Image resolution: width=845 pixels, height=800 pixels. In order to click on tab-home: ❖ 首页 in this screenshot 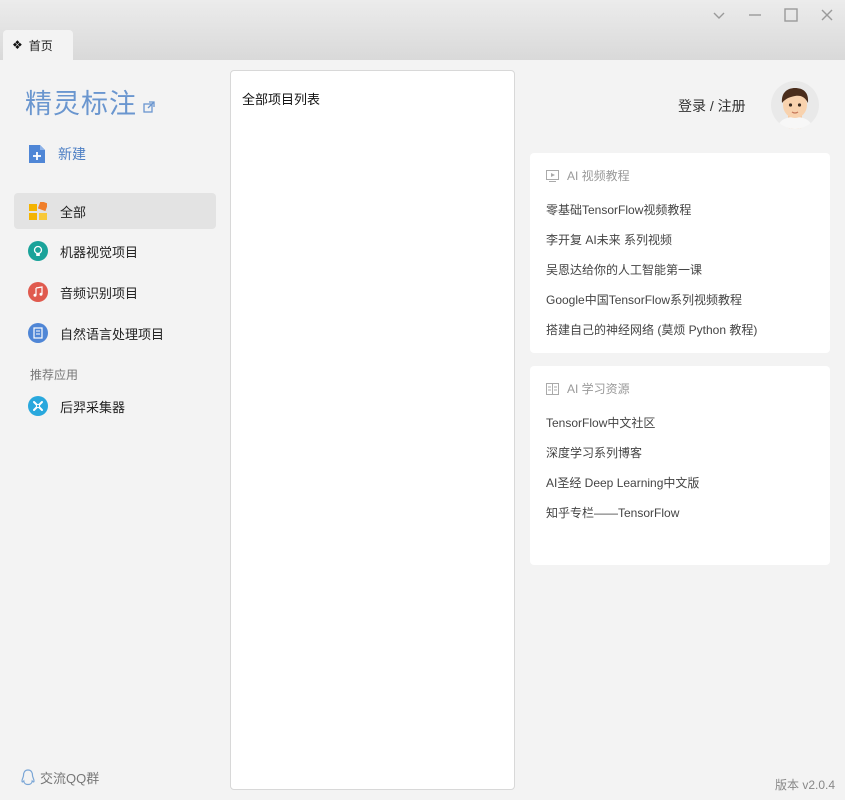, I will do `click(38, 45)`.